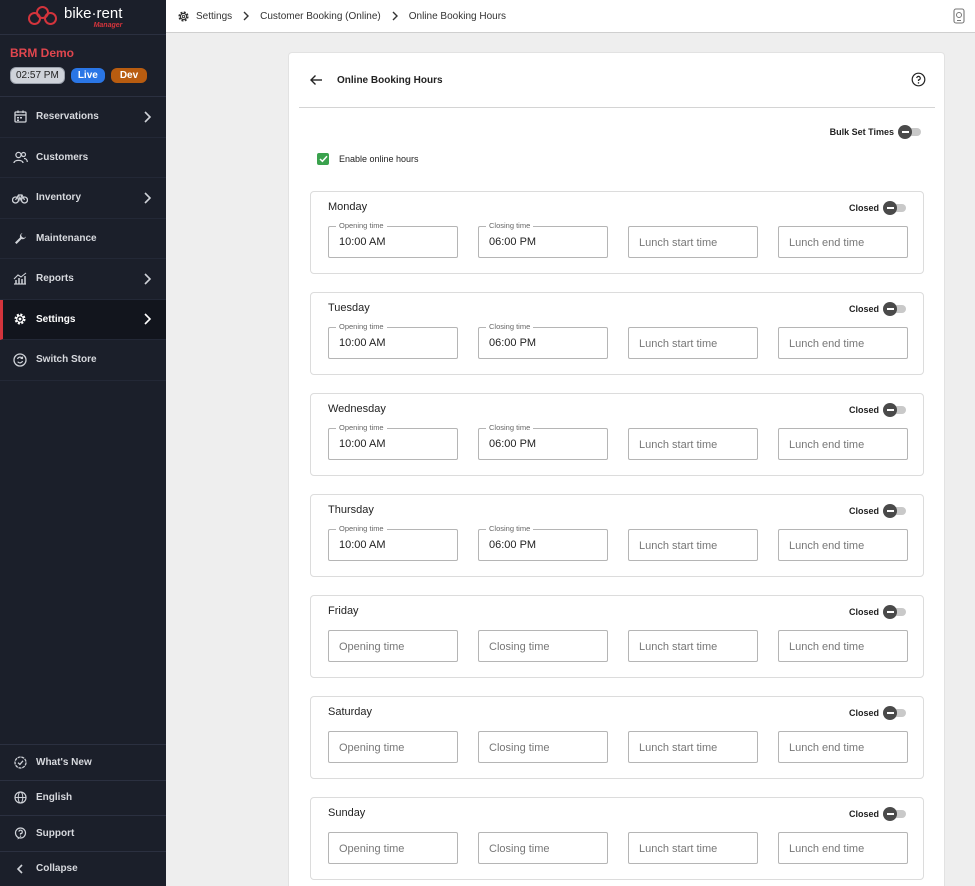 The height and width of the screenshot is (886, 975). Describe the element at coordinates (348, 207) in the screenshot. I see `day-name: Monday` at that location.